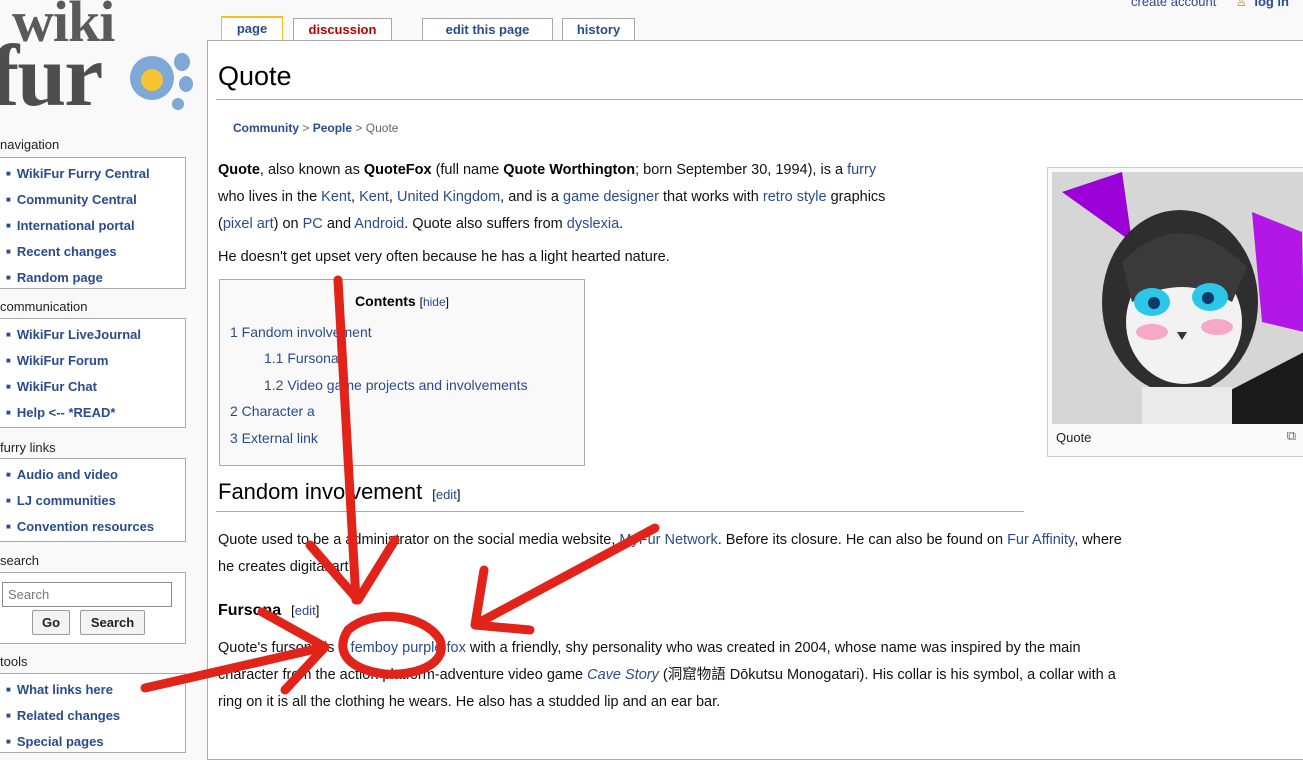  I want to click on paw-icon, so click(161, 81).